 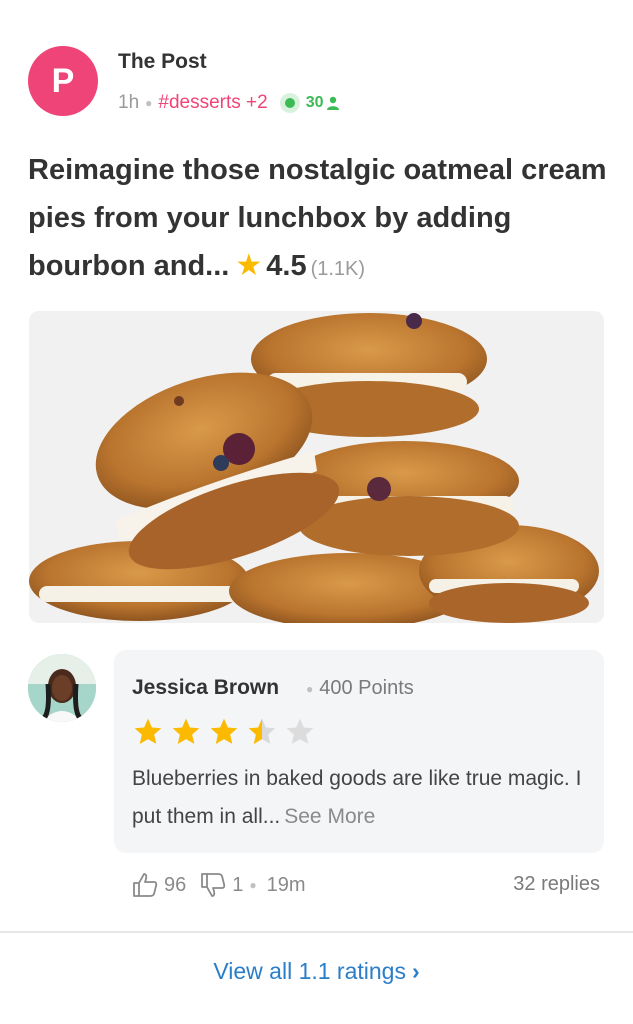 What do you see at coordinates (213, 885) in the screenshot?
I see `thumbs-down-icon` at bounding box center [213, 885].